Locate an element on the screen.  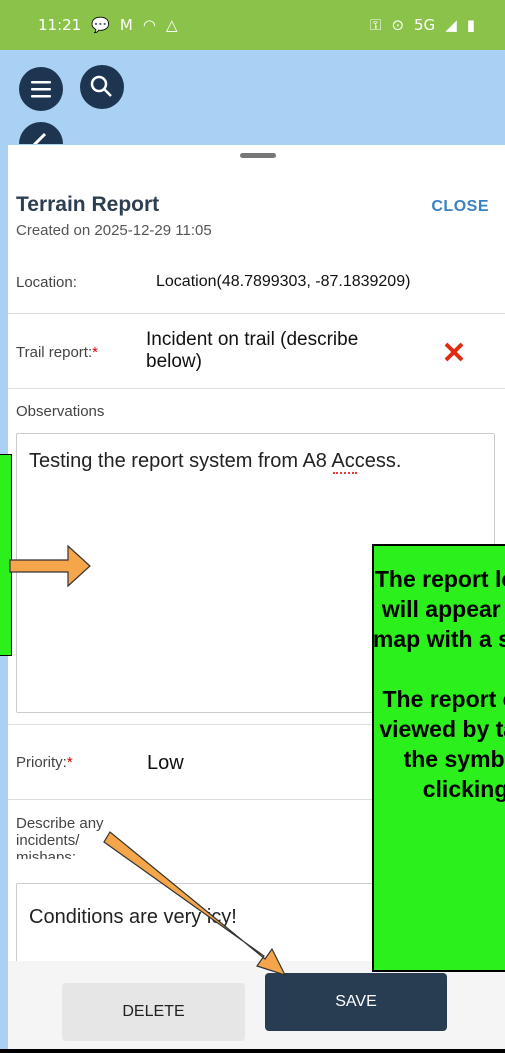
clear-icon is located at coordinates (454, 352).